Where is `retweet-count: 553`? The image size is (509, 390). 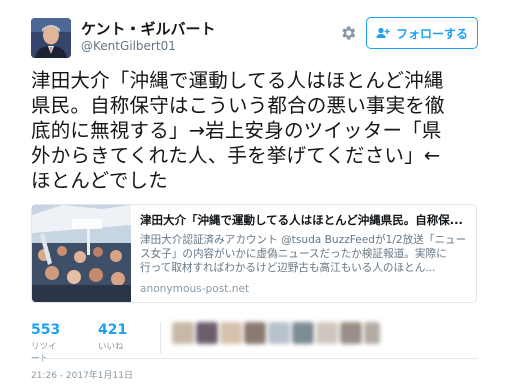
retweet-count: 553 is located at coordinates (46, 330).